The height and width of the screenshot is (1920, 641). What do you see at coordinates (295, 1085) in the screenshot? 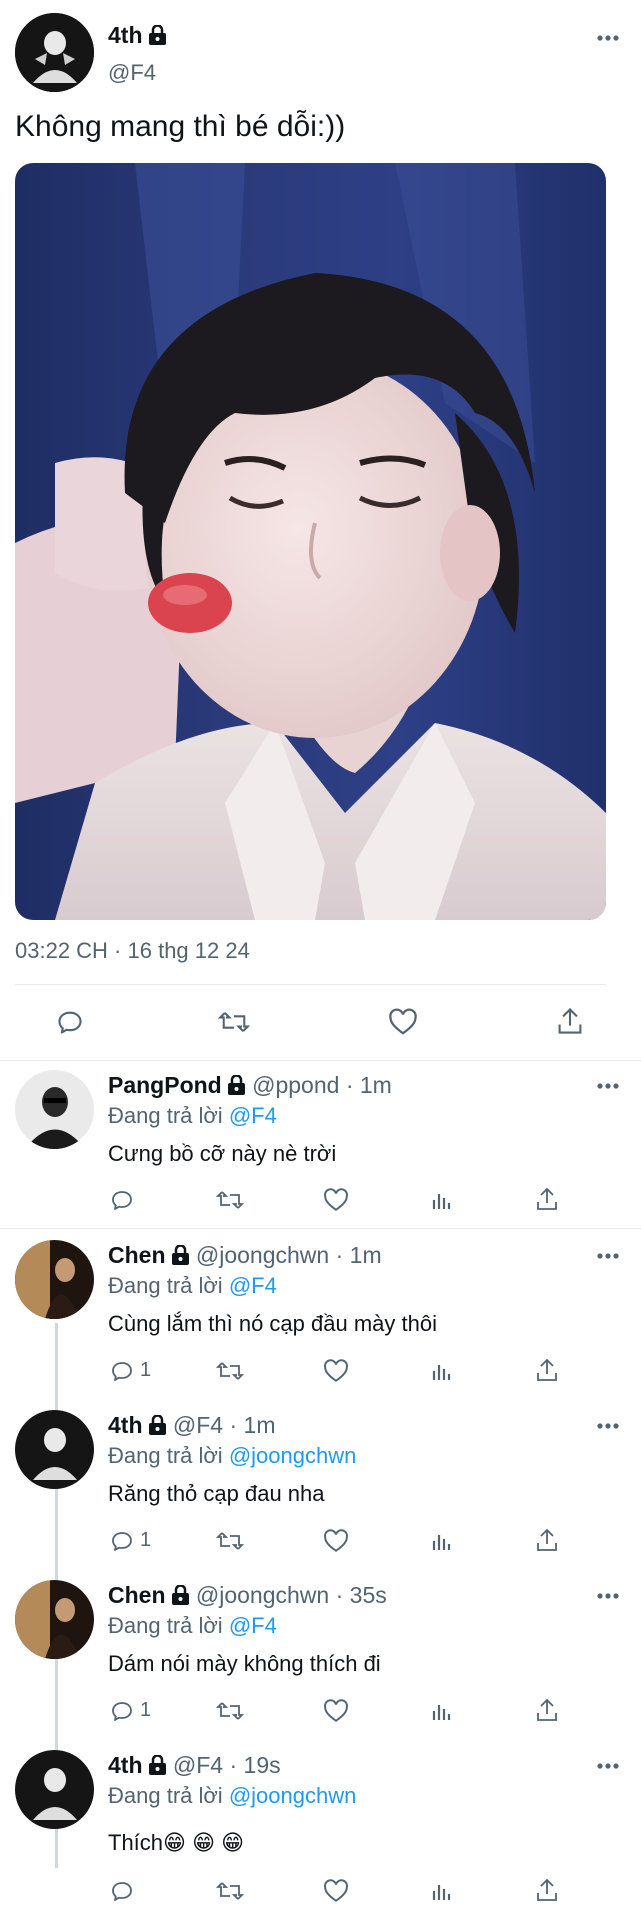
I see `handle: @ppond` at bounding box center [295, 1085].